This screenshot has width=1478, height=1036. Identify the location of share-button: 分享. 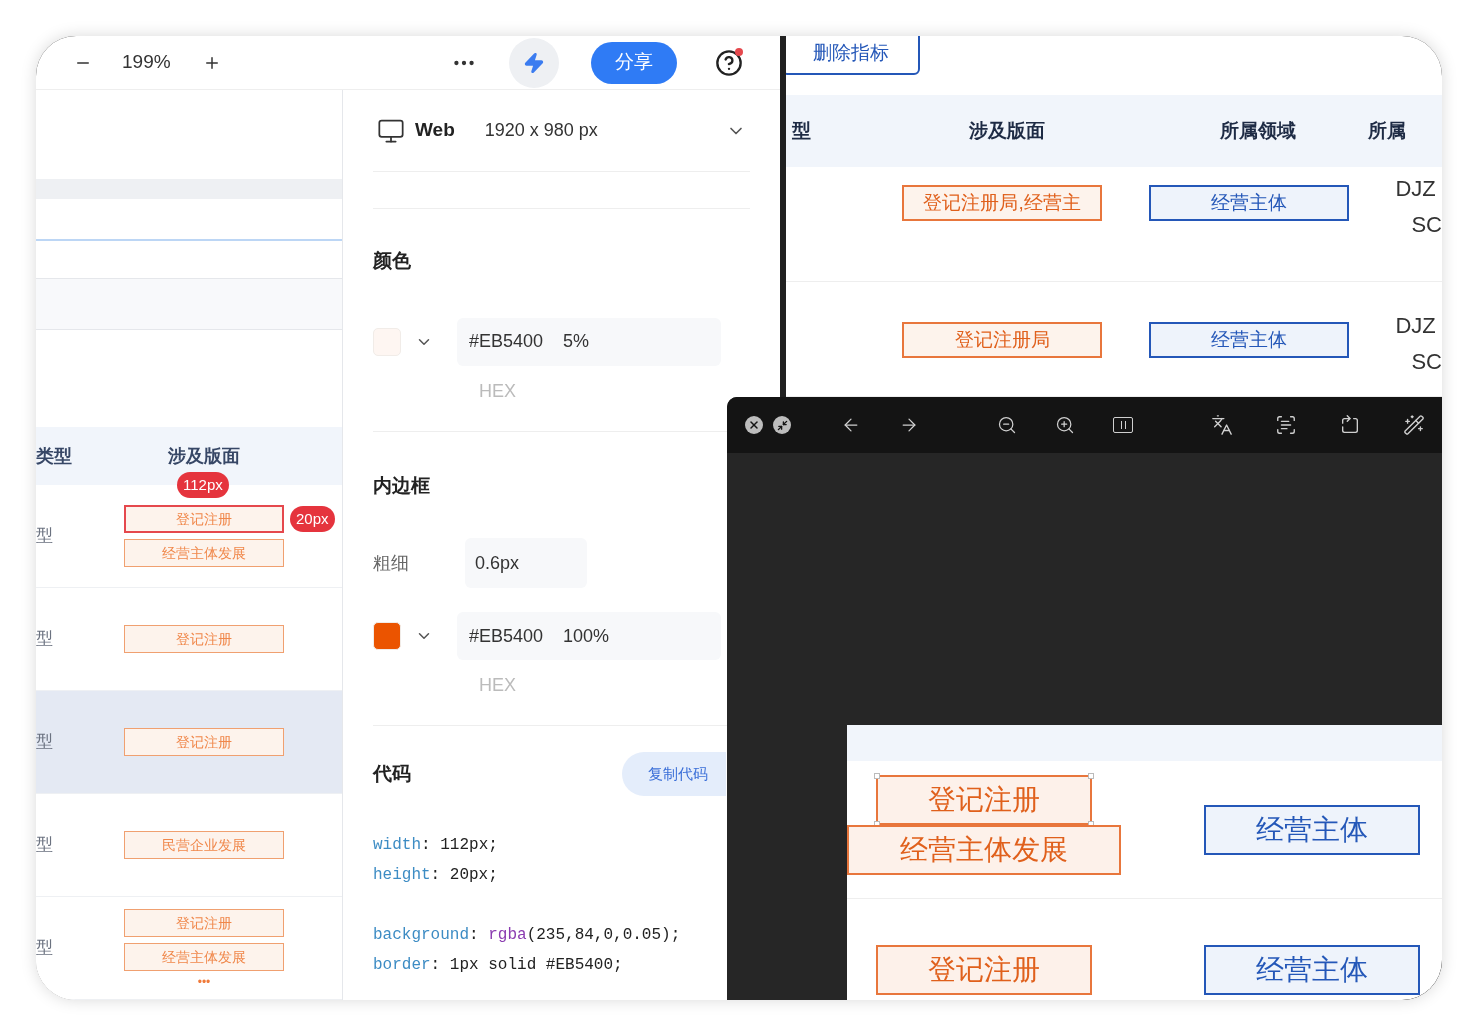
(633, 62).